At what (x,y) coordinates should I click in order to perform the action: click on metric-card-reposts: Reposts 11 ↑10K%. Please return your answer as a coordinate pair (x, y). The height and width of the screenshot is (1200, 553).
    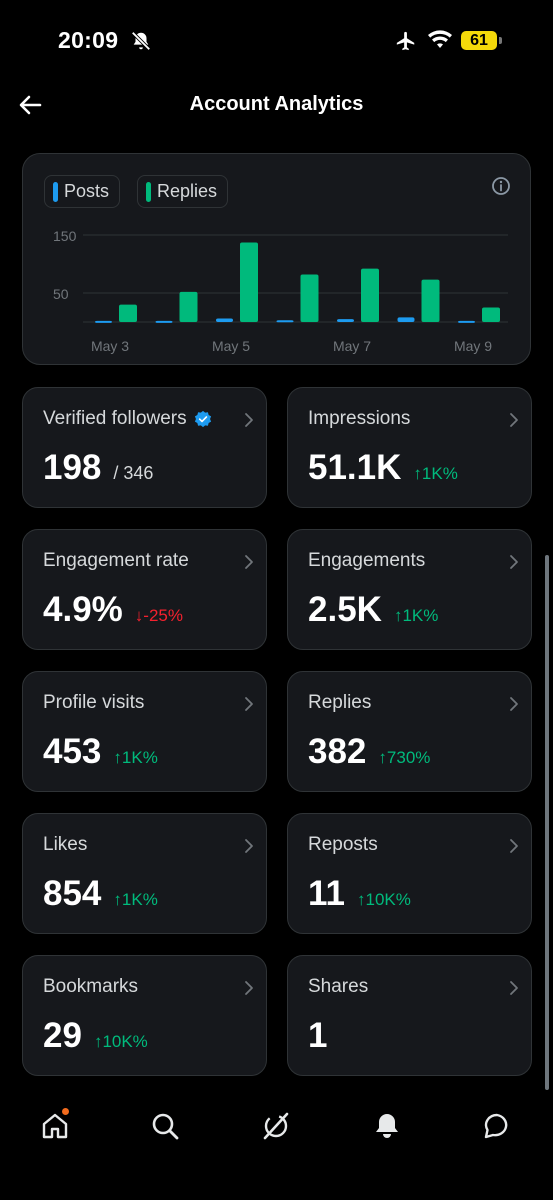
    Looking at the image, I should click on (409, 873).